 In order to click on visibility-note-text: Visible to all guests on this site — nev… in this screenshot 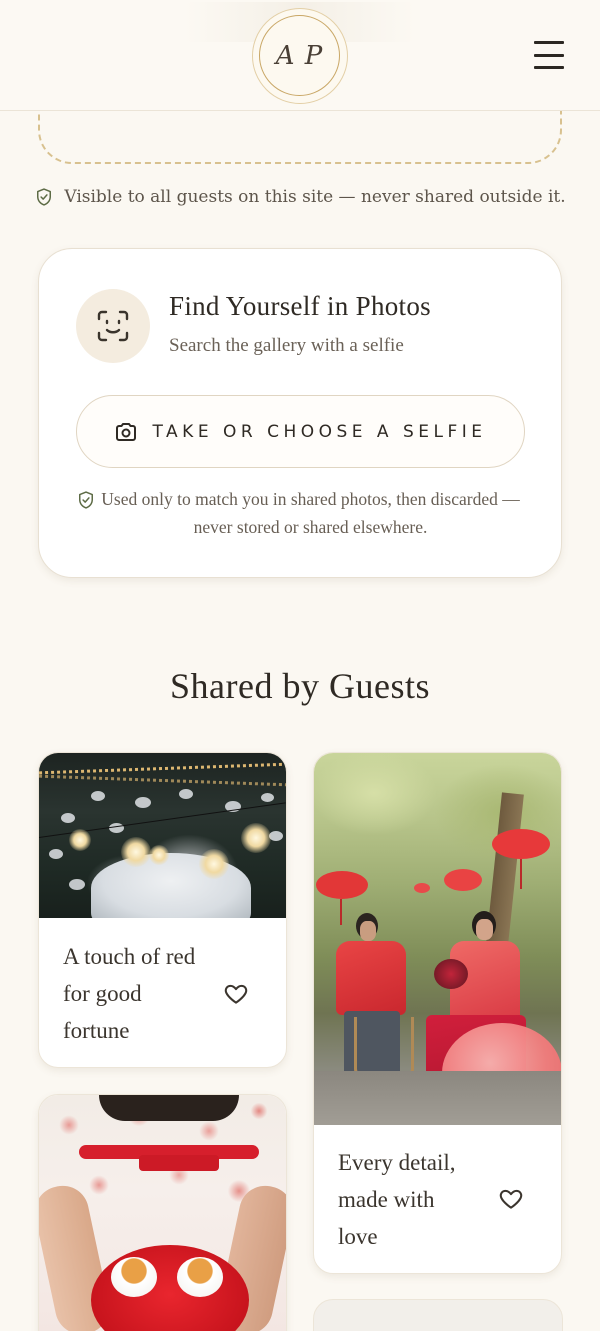, I will do `click(315, 197)`.